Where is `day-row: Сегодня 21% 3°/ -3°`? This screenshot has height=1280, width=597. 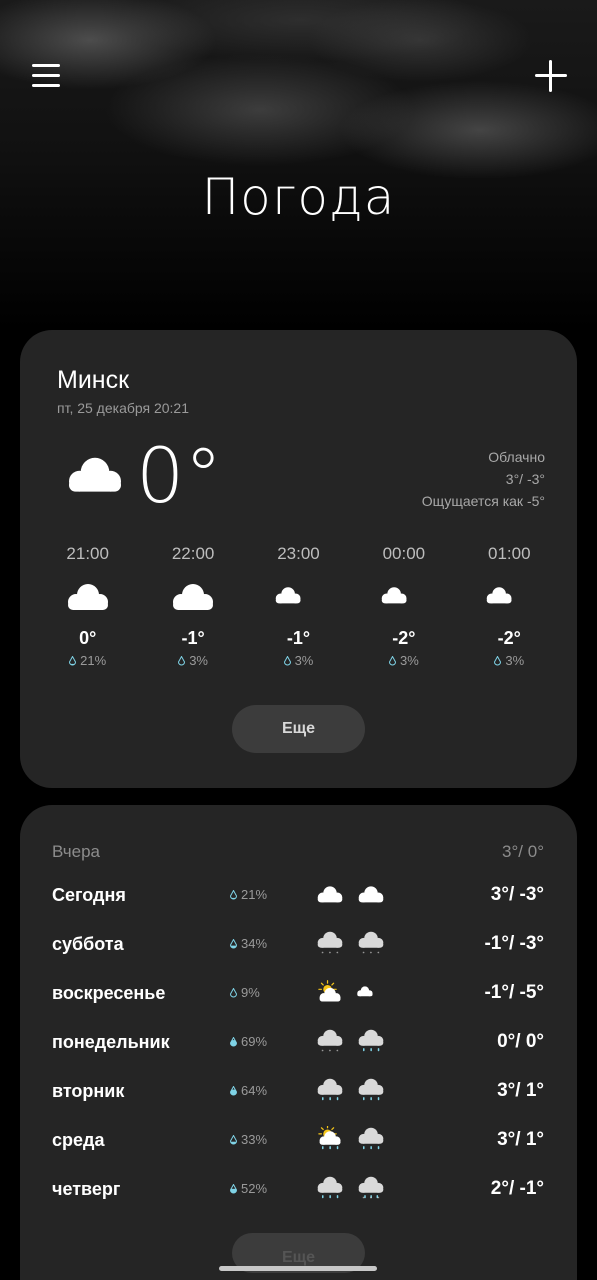
day-row: Сегодня 21% 3°/ -3° is located at coordinates (298, 896).